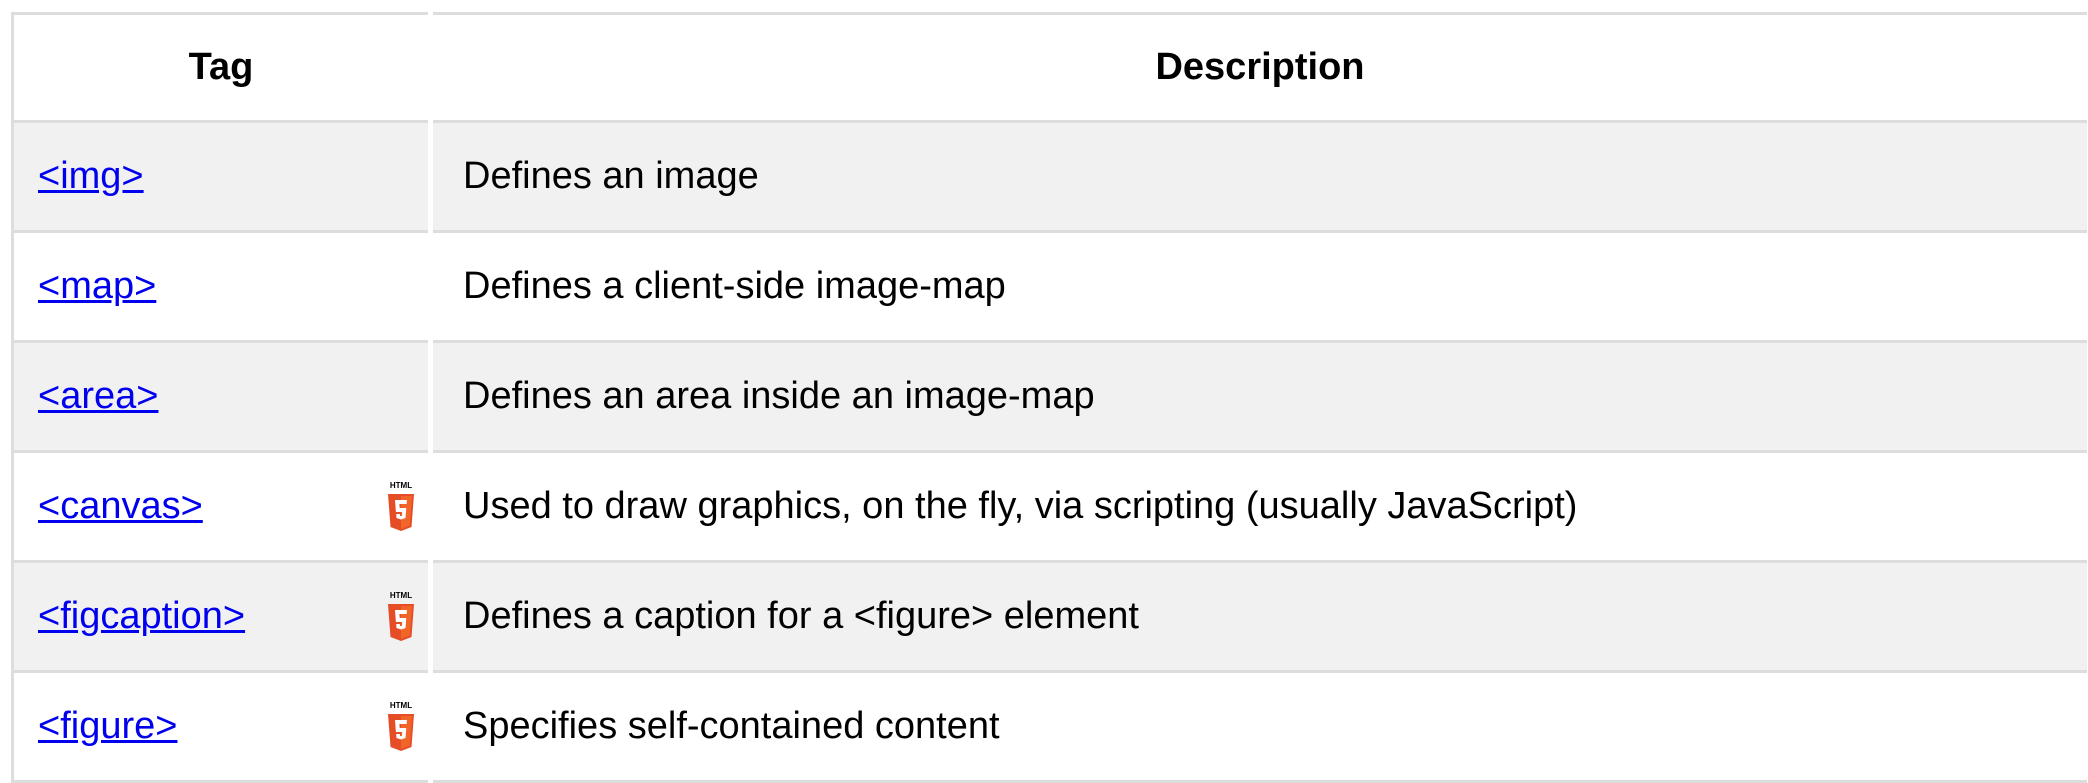 This screenshot has width=2088, height=783. I want to click on description-cell: Specifies self-contained content, so click(1259, 727).